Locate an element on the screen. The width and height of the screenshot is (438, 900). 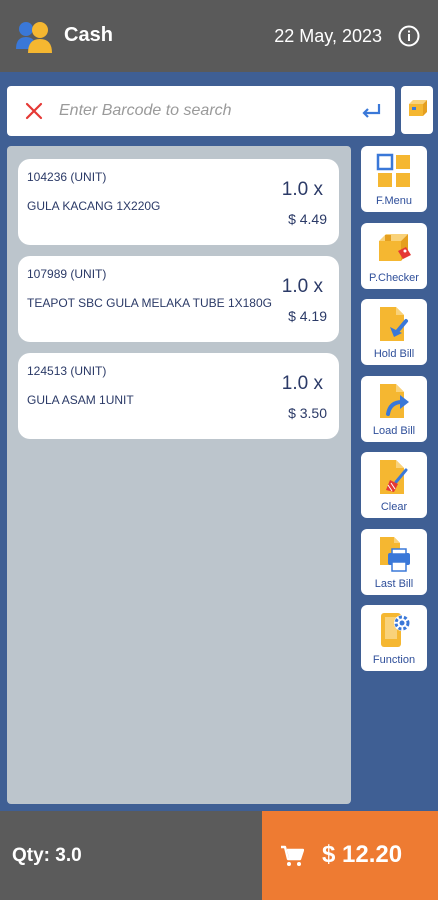
hold-bill-label: Hold Bill is located at coordinates (394, 354).